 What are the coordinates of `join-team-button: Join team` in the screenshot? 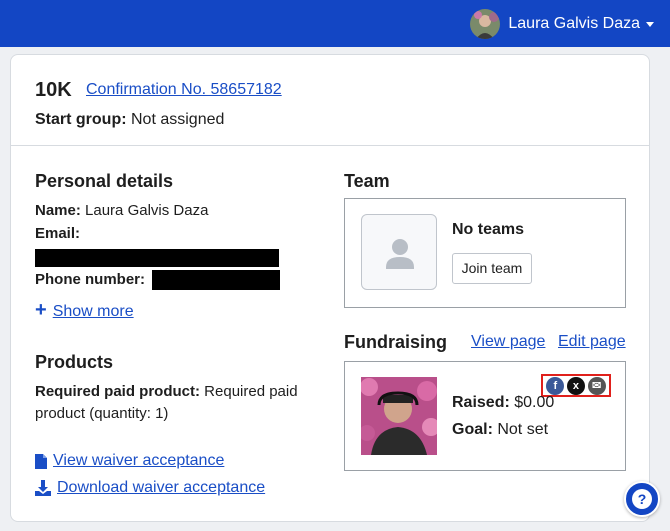 It's located at (492, 268).